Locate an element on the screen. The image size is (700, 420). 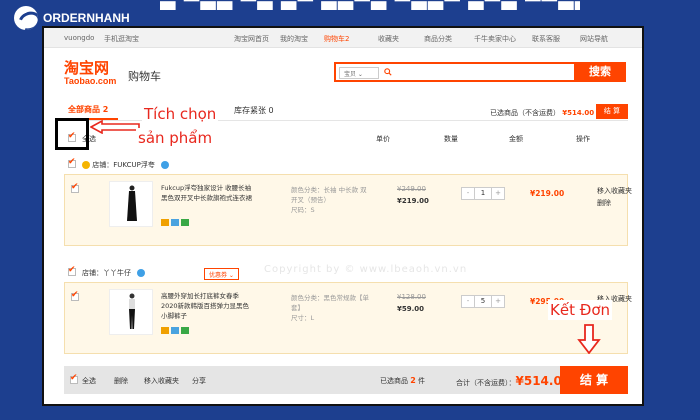
nav-cart: 购物车2 is located at coordinates (336, 39).